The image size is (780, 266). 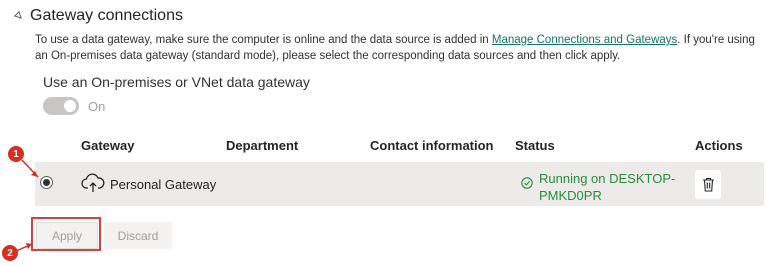 I want to click on header-gateway: Gateway, so click(x=108, y=145).